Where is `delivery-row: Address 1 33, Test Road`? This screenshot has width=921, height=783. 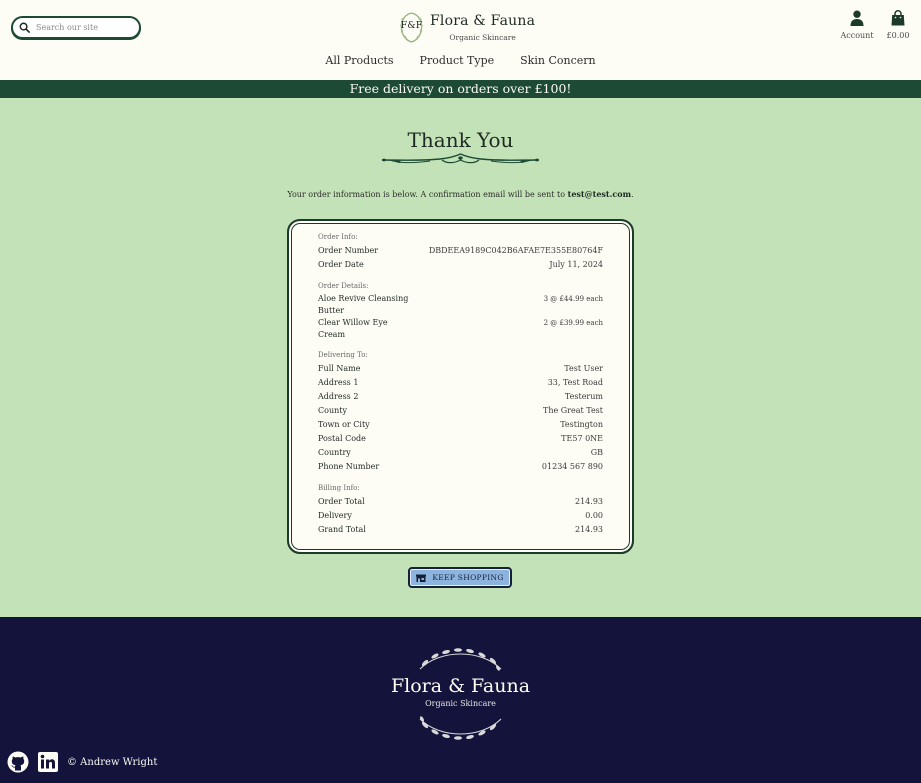
delivery-row: Address 1 33, Test Road is located at coordinates (460, 382).